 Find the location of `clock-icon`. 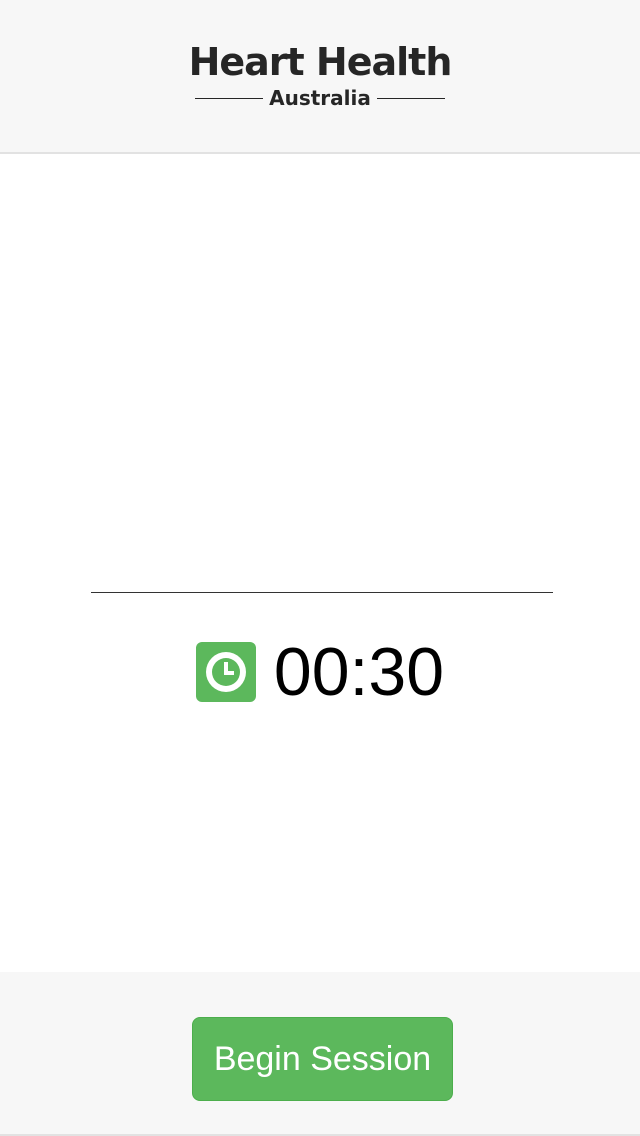

clock-icon is located at coordinates (225, 672).